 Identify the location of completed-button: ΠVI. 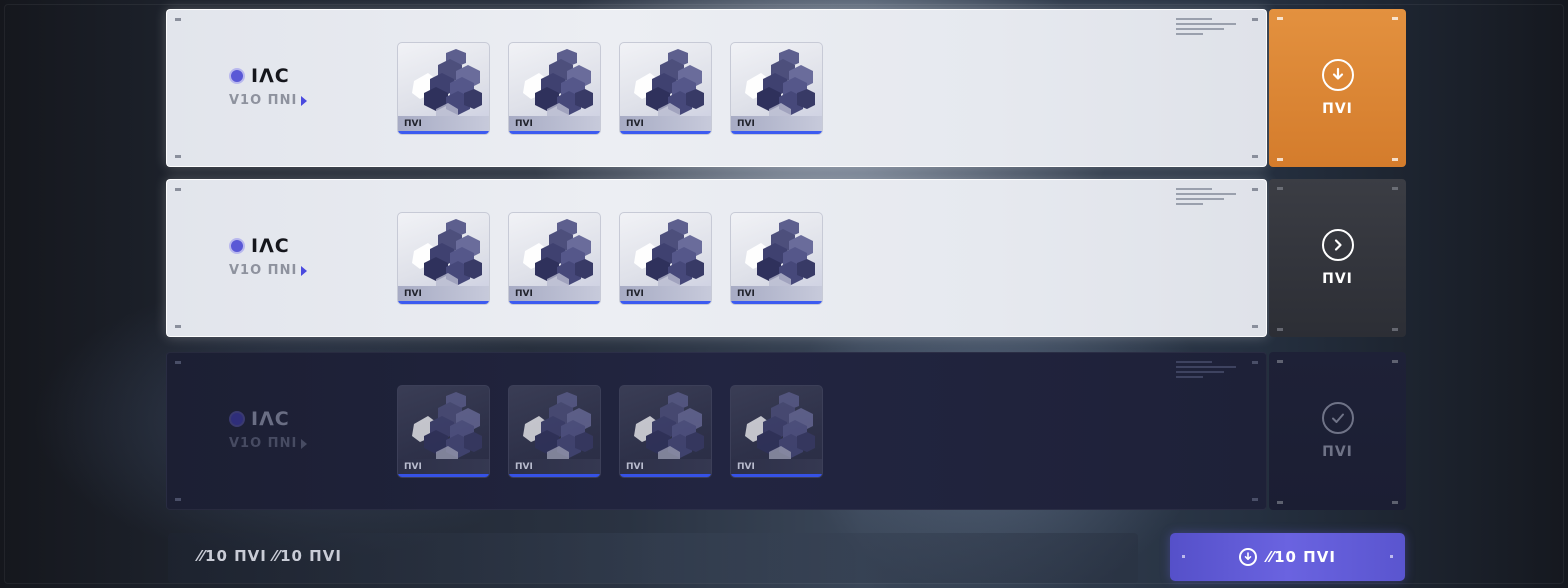
(1337, 431).